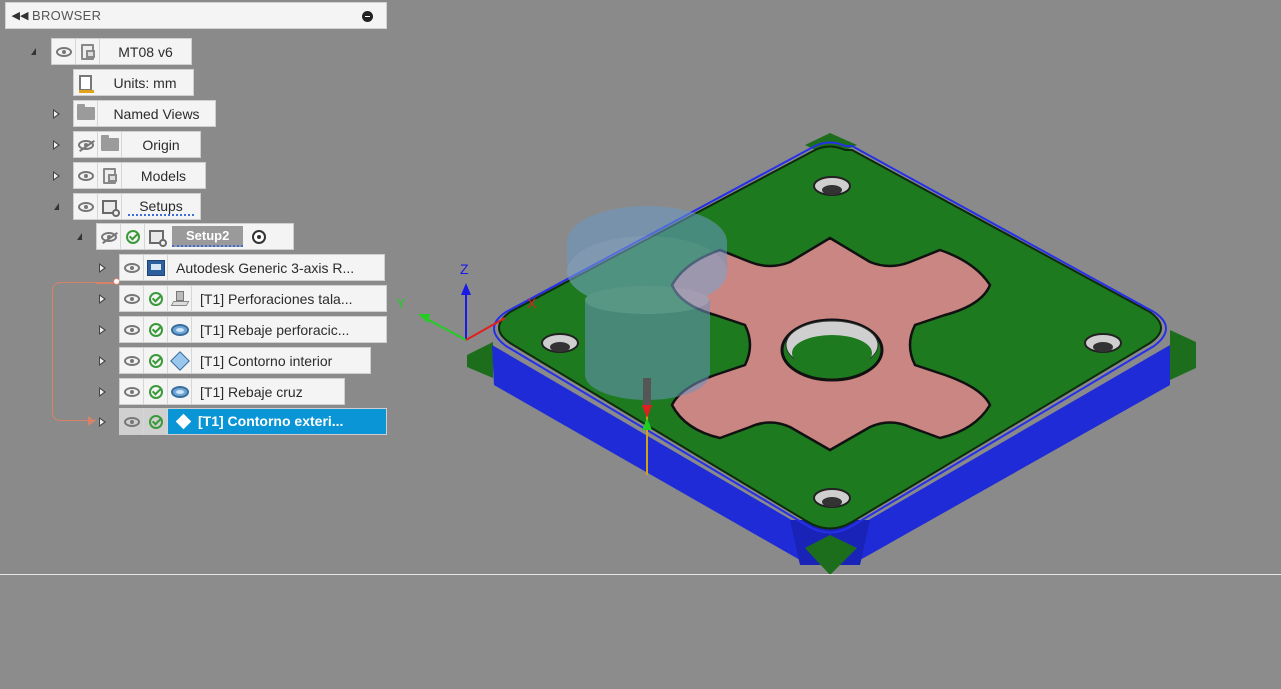 This screenshot has height=689, width=1281. I want to click on axis-label-x: X, so click(532, 303).